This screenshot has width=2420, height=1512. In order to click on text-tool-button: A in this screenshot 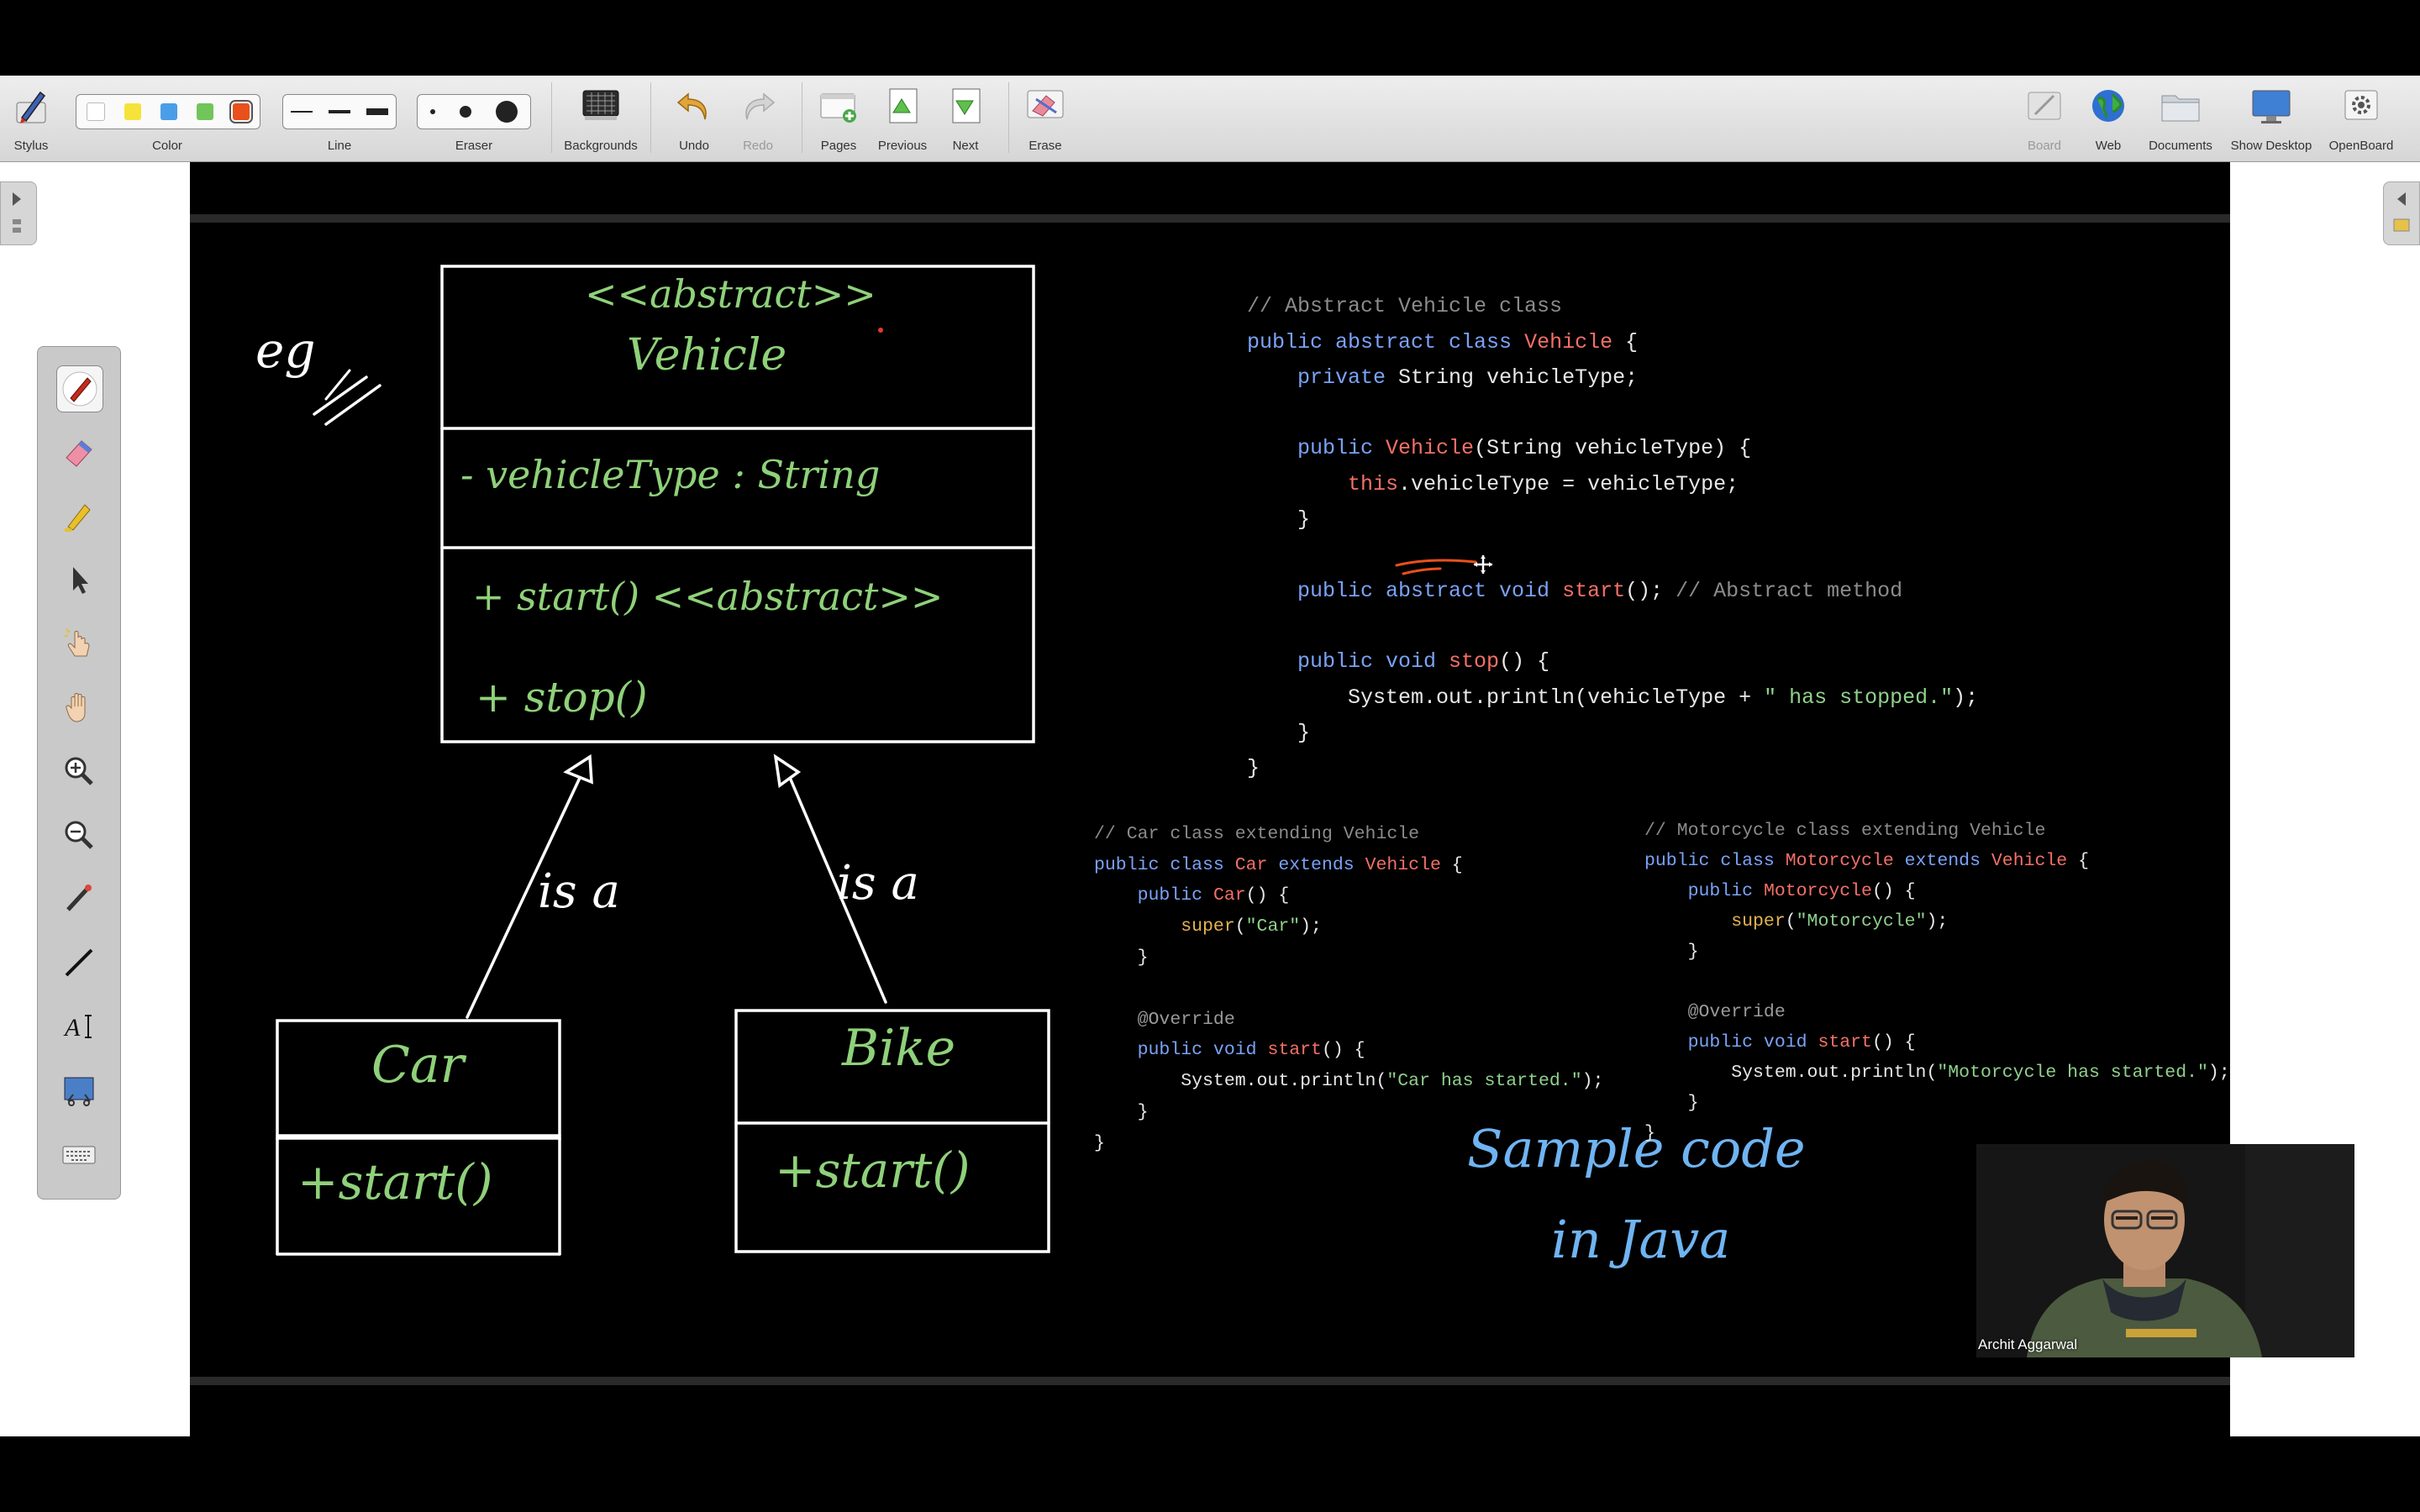, I will do `click(79, 1026)`.